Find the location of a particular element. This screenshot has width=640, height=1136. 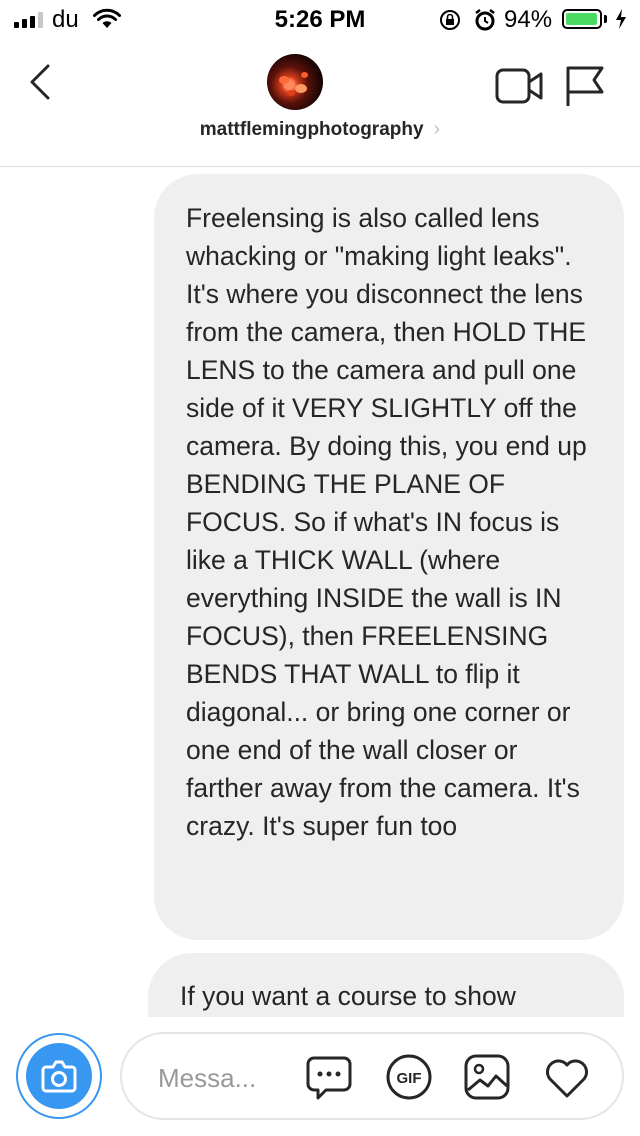

video-call-icon is located at coordinates (520, 86).